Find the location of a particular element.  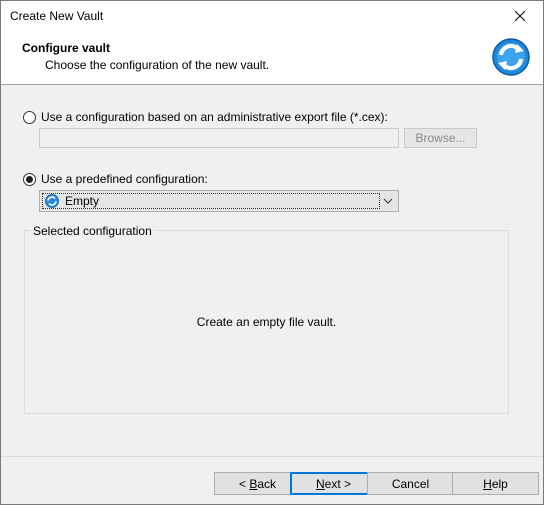

predefined-config-select: Empty is located at coordinates (219, 201).